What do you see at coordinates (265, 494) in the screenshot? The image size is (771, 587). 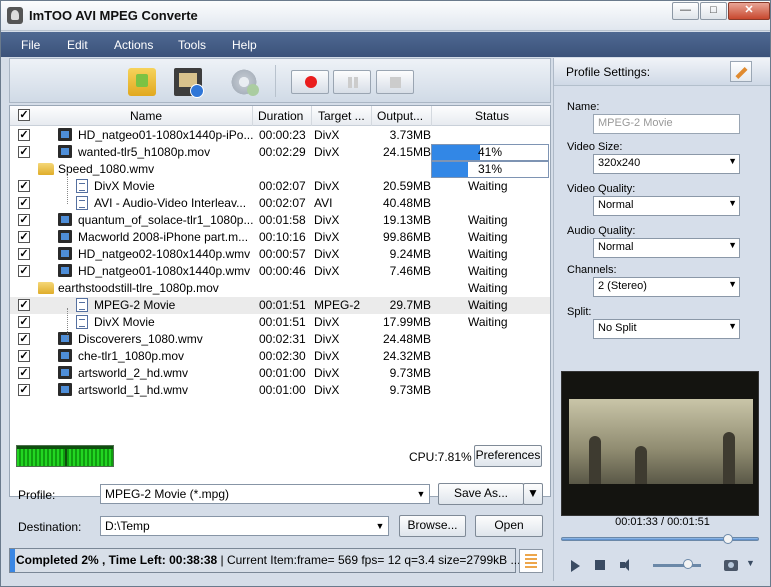 I see `profile-select: MPEG-2 Movie (*.mpg) ▼` at bounding box center [265, 494].